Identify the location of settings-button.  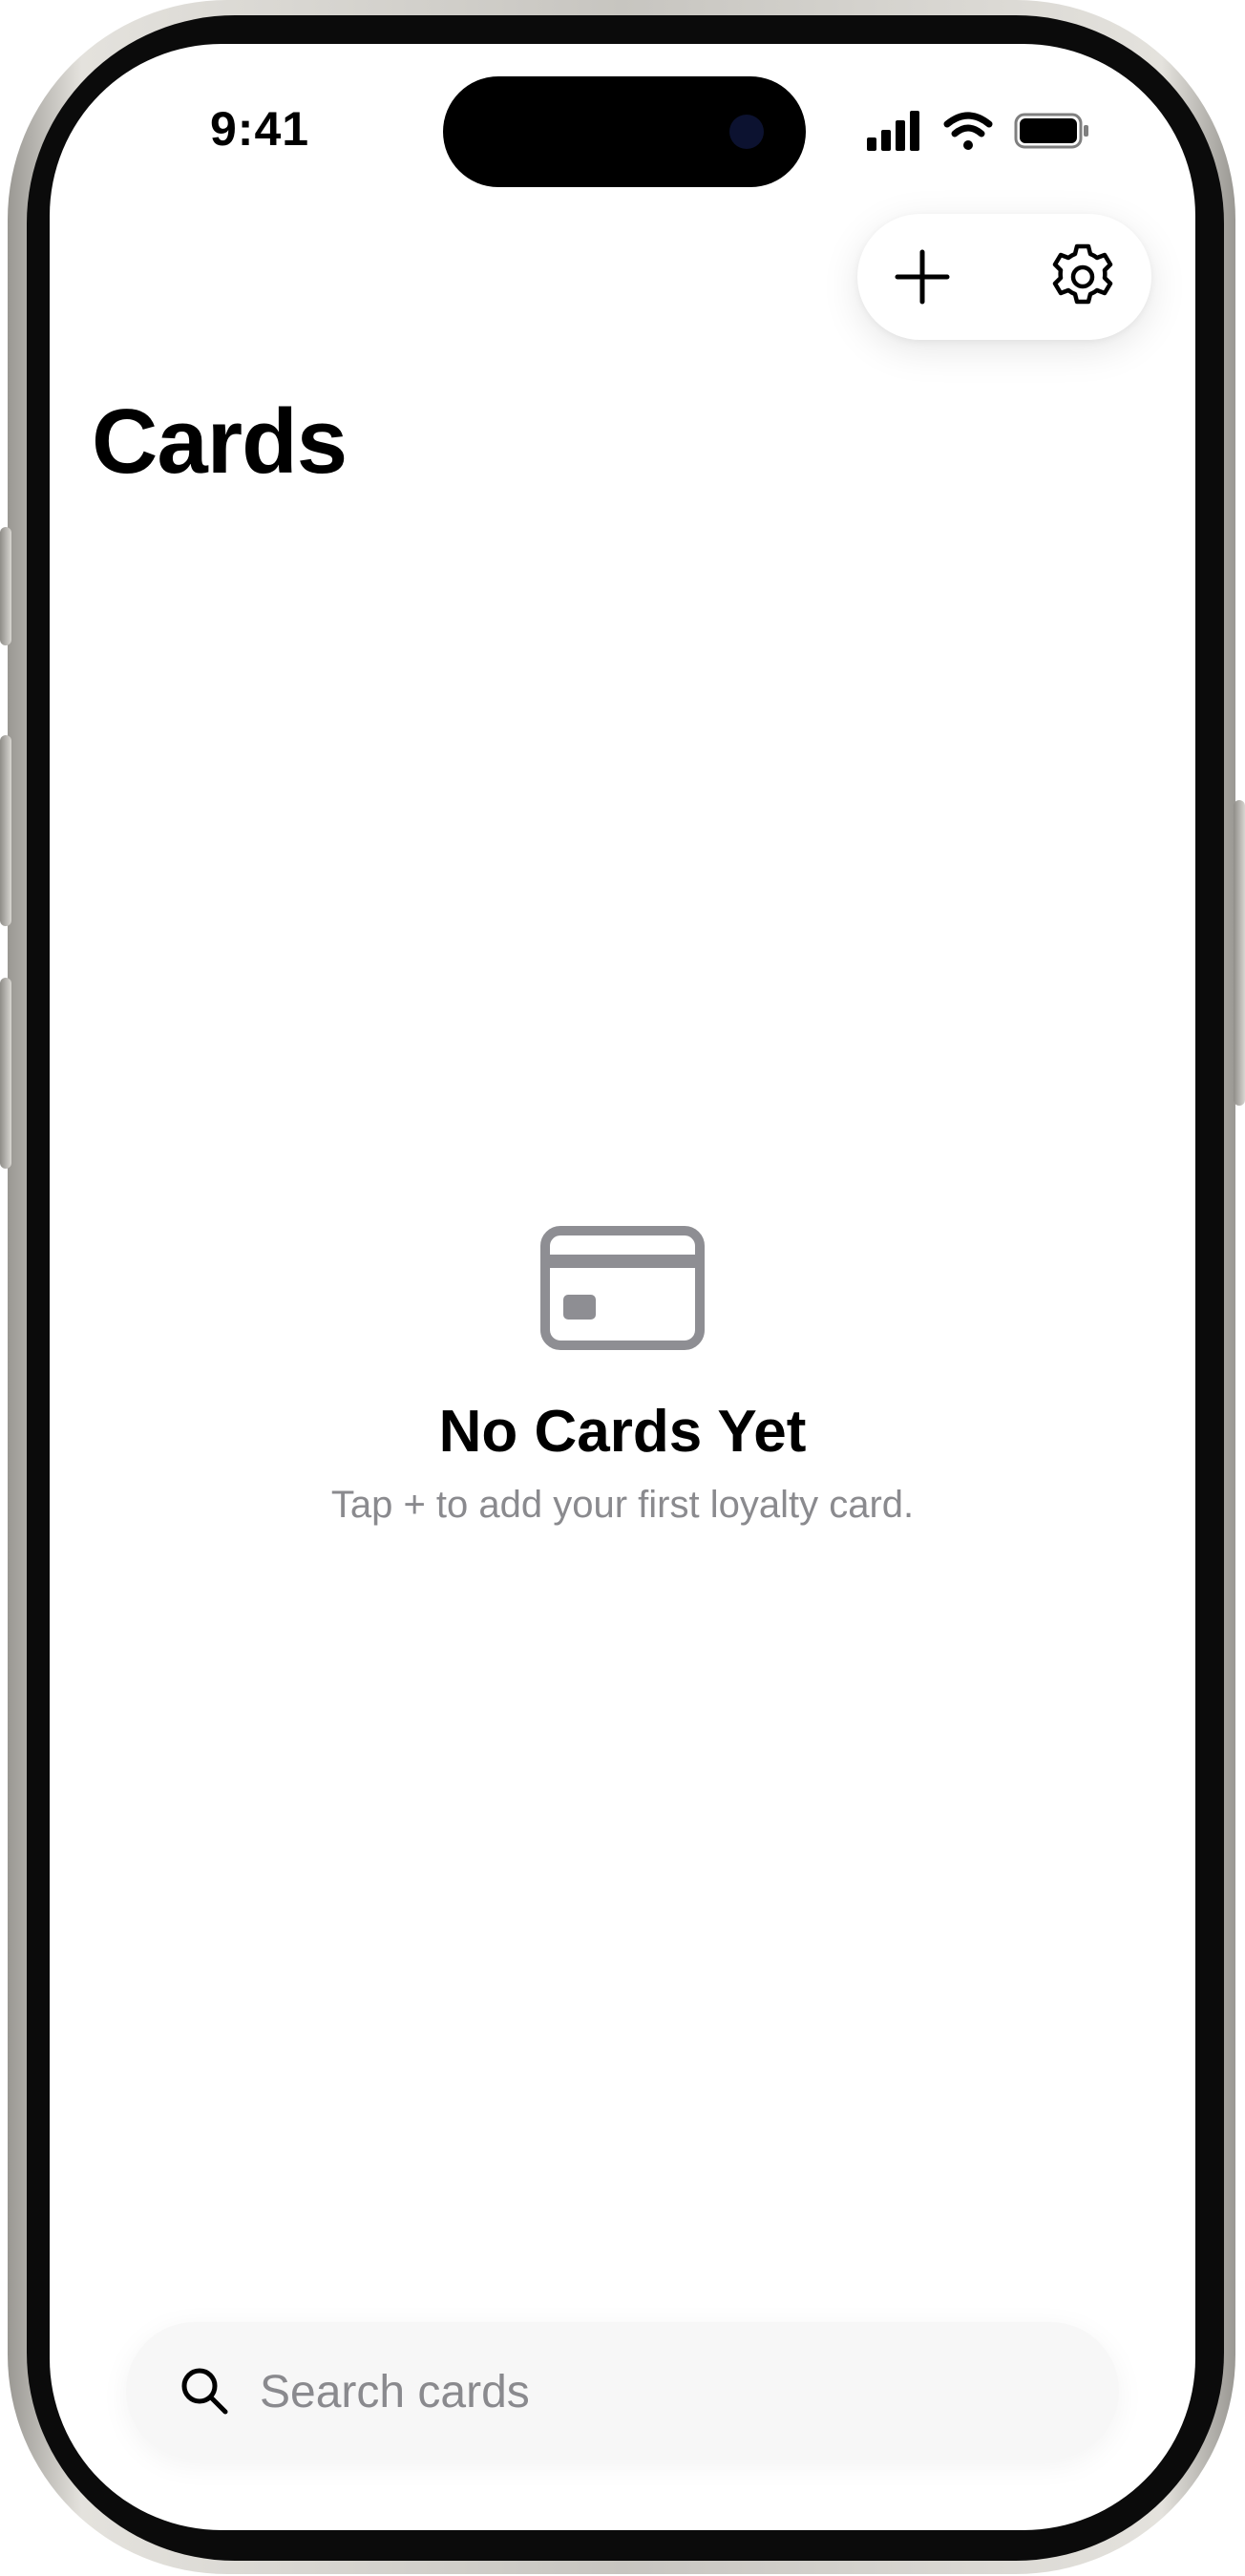
(1083, 277).